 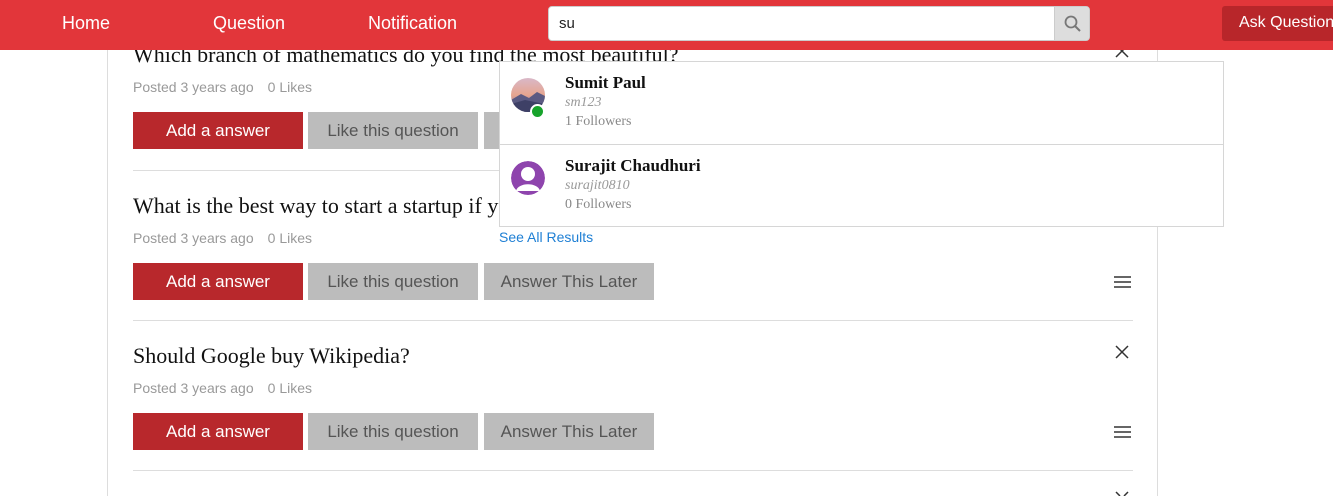 I want to click on result-followers: 1 Followers, so click(x=598, y=121).